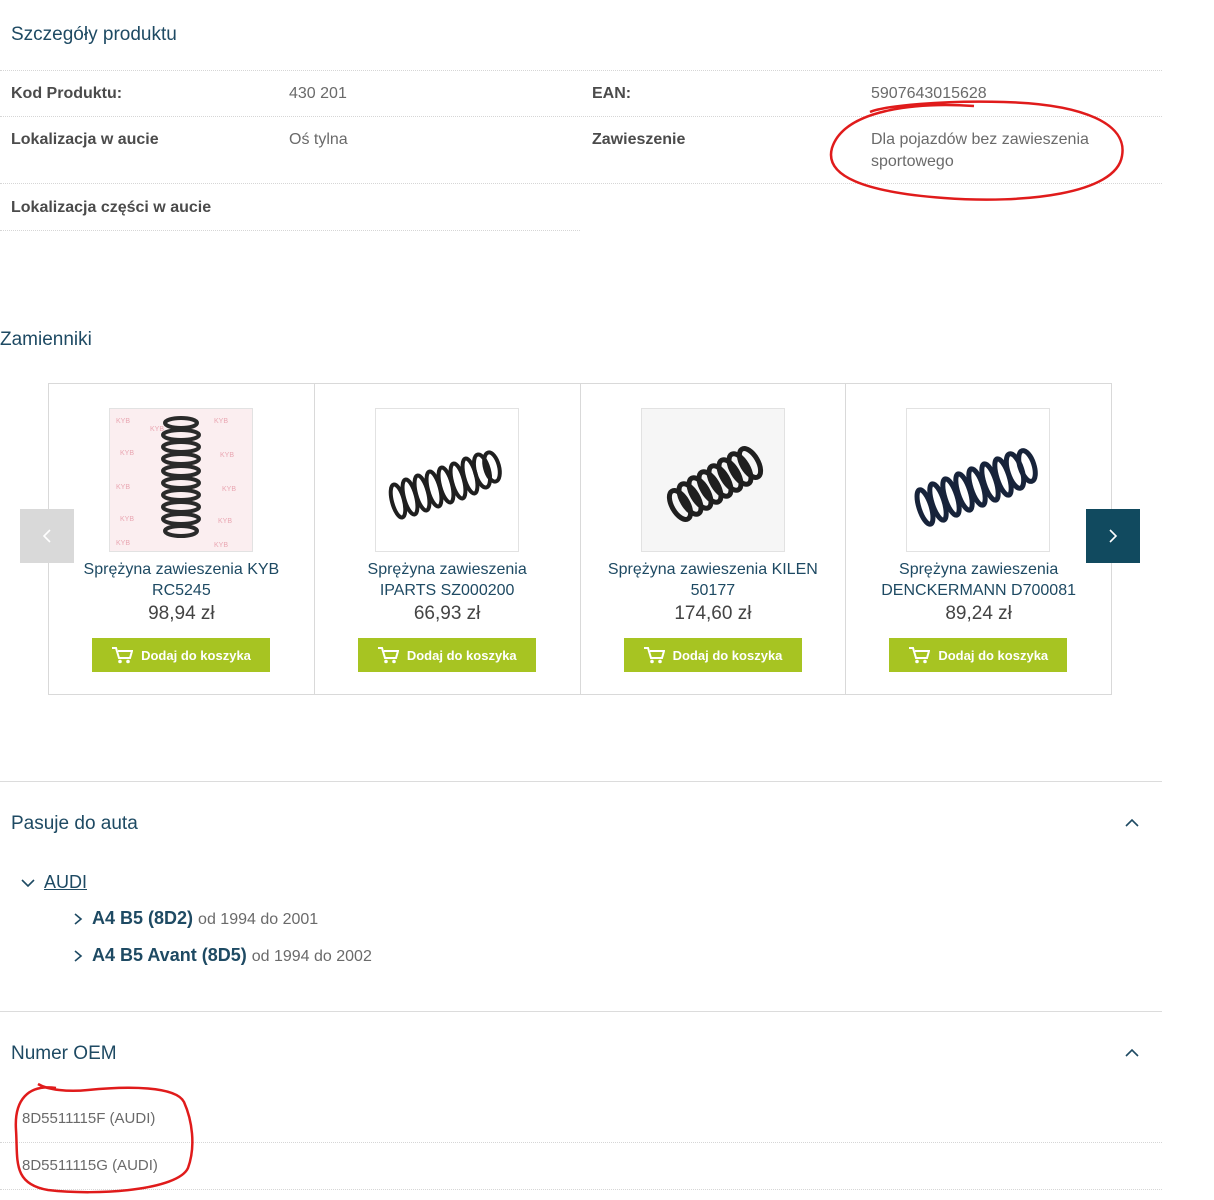  I want to click on chevron-left-icon, so click(46, 536).